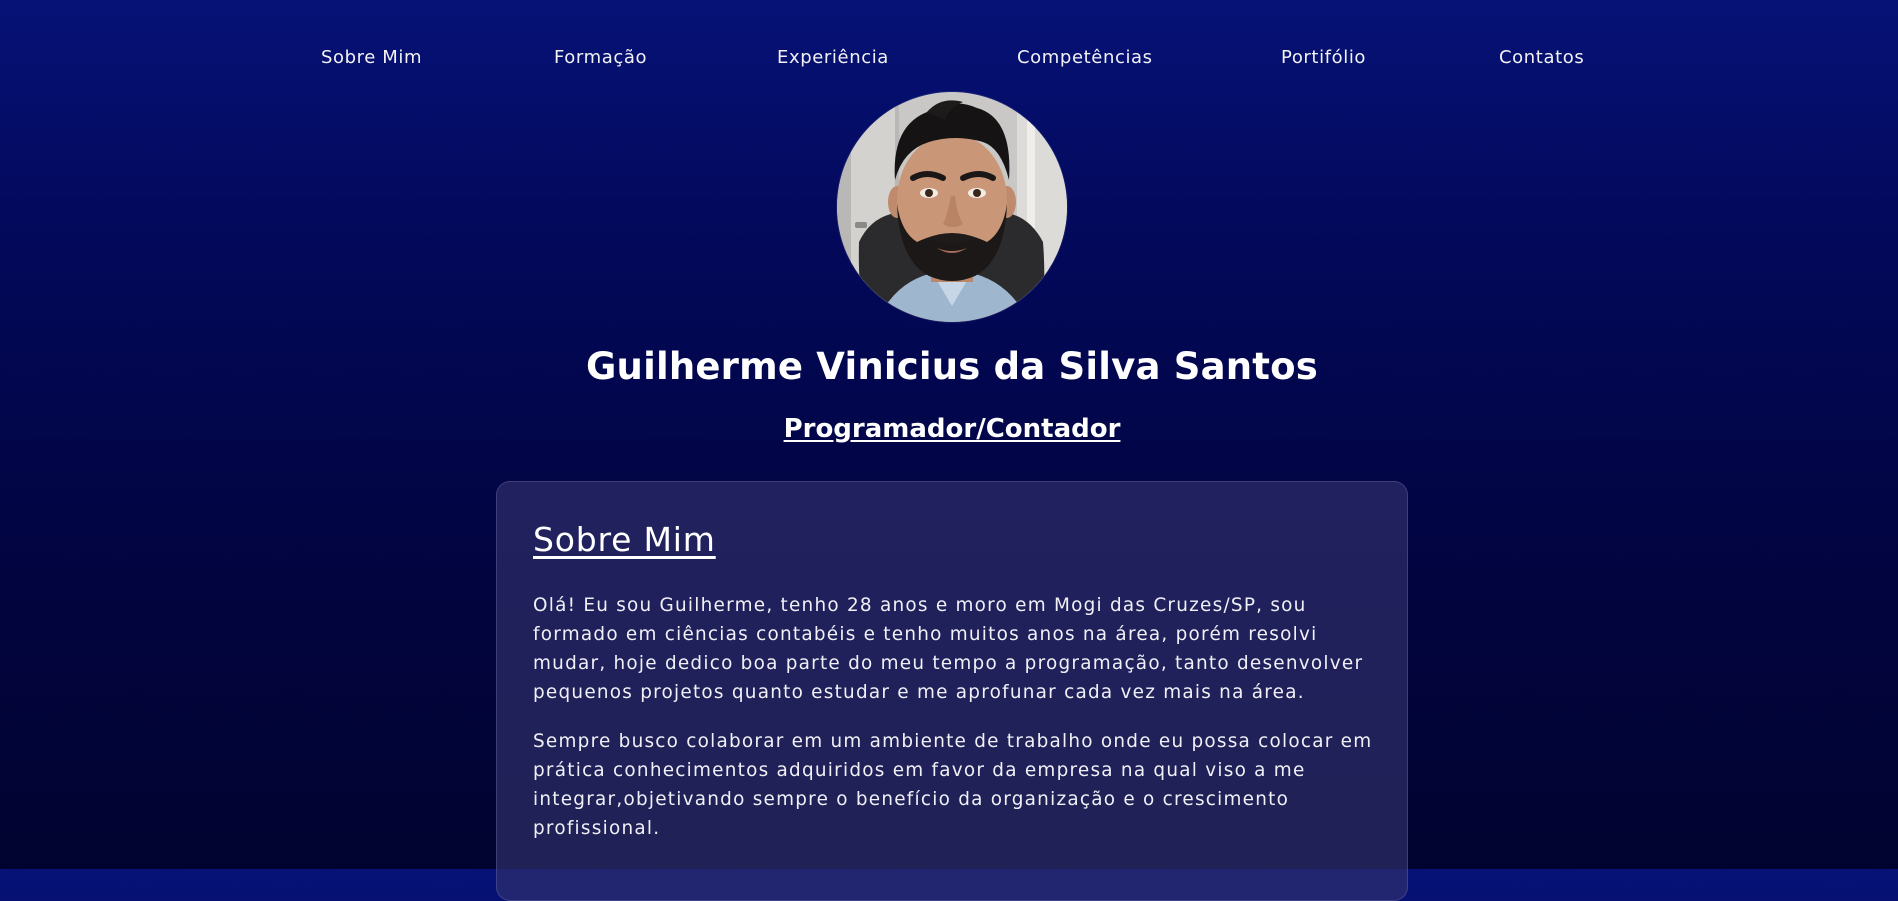 The width and height of the screenshot is (1898, 901). I want to click on nav-link-experiencia: Experiência, so click(833, 57).